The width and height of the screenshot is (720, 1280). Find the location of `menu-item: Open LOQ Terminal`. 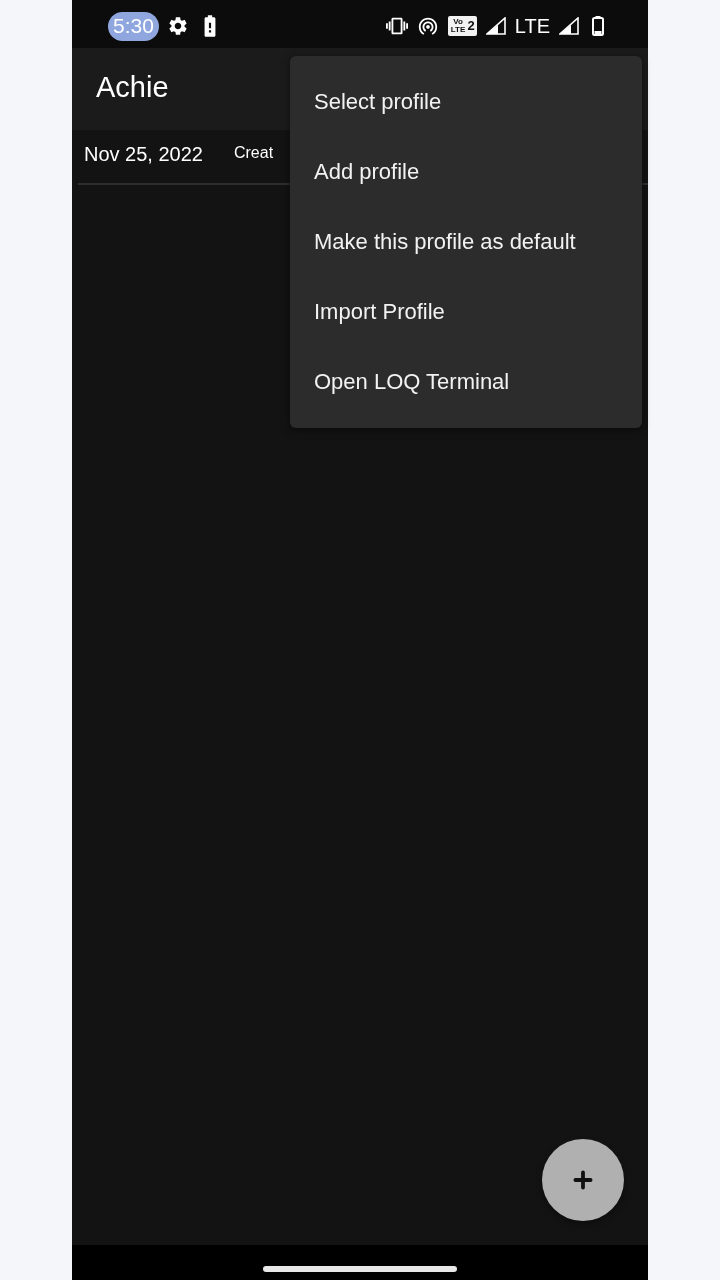

menu-item: Open LOQ Terminal is located at coordinates (466, 382).